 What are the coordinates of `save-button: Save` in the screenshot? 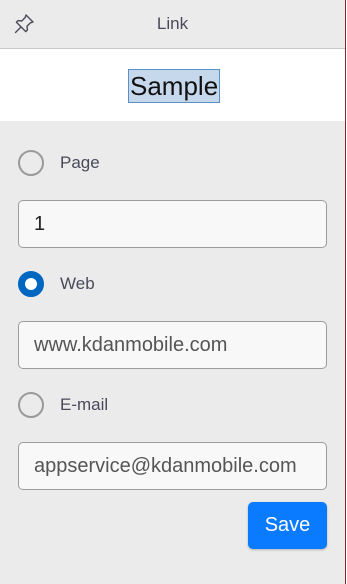 It's located at (287, 525).